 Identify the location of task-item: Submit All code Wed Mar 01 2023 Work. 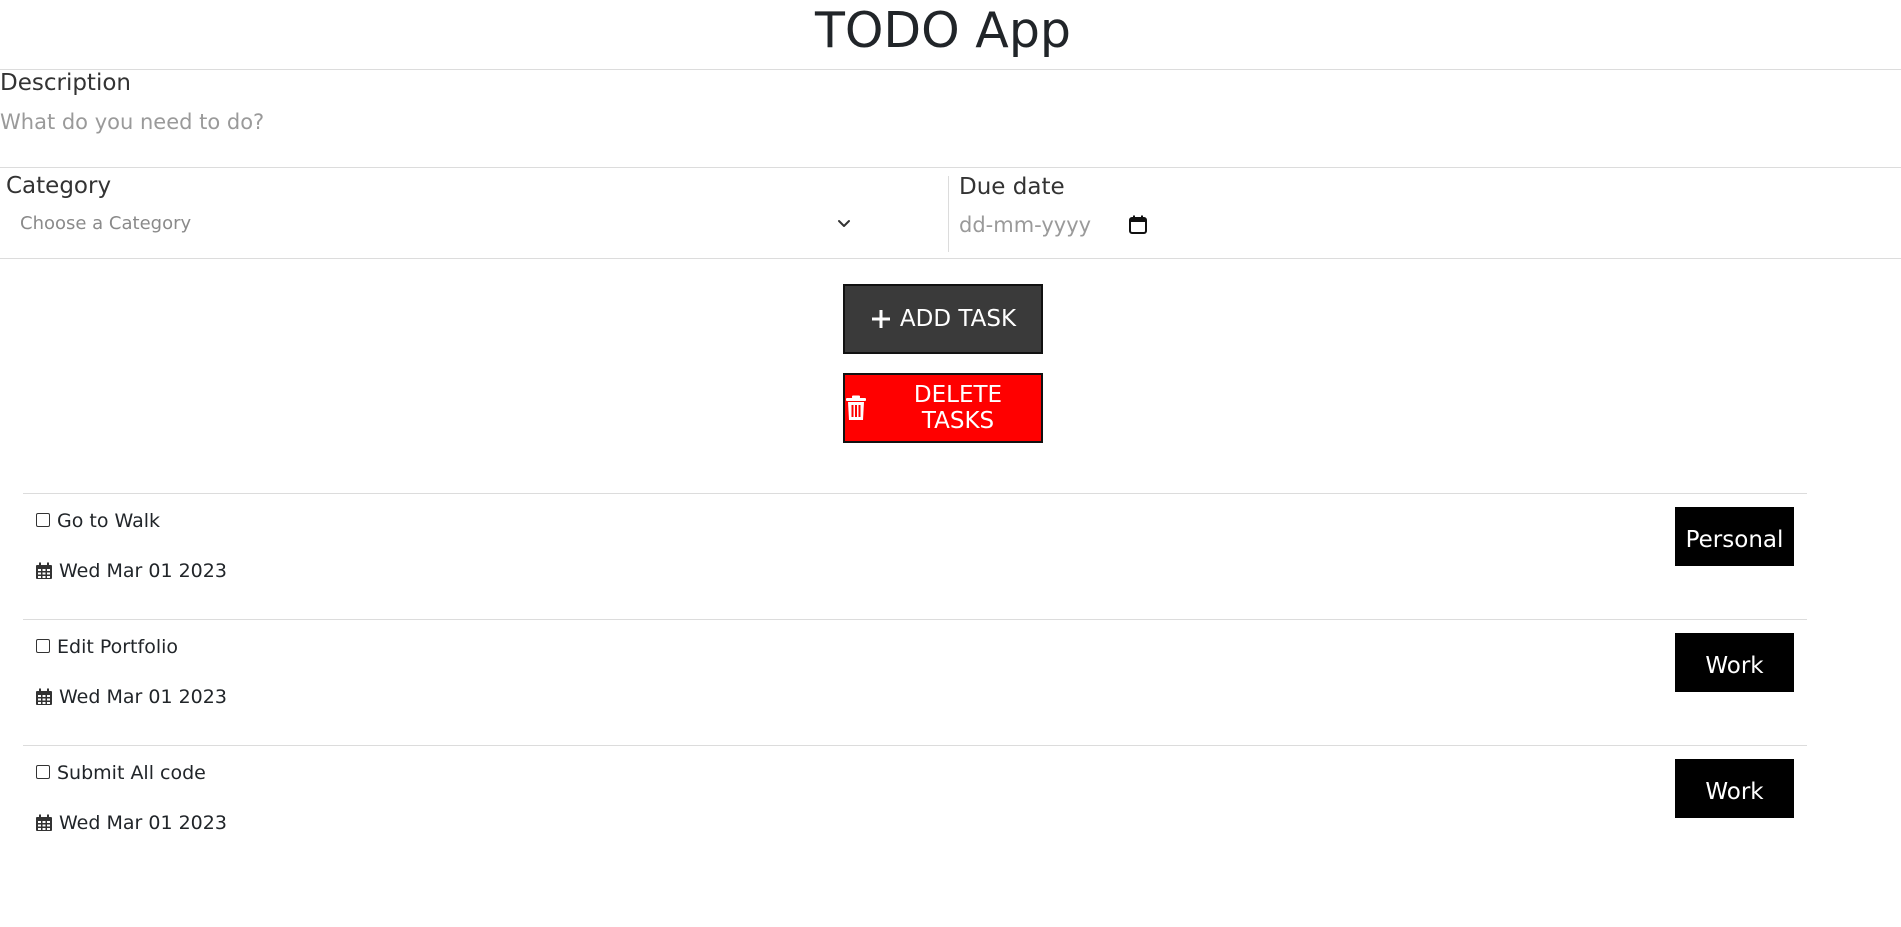
(915, 808).